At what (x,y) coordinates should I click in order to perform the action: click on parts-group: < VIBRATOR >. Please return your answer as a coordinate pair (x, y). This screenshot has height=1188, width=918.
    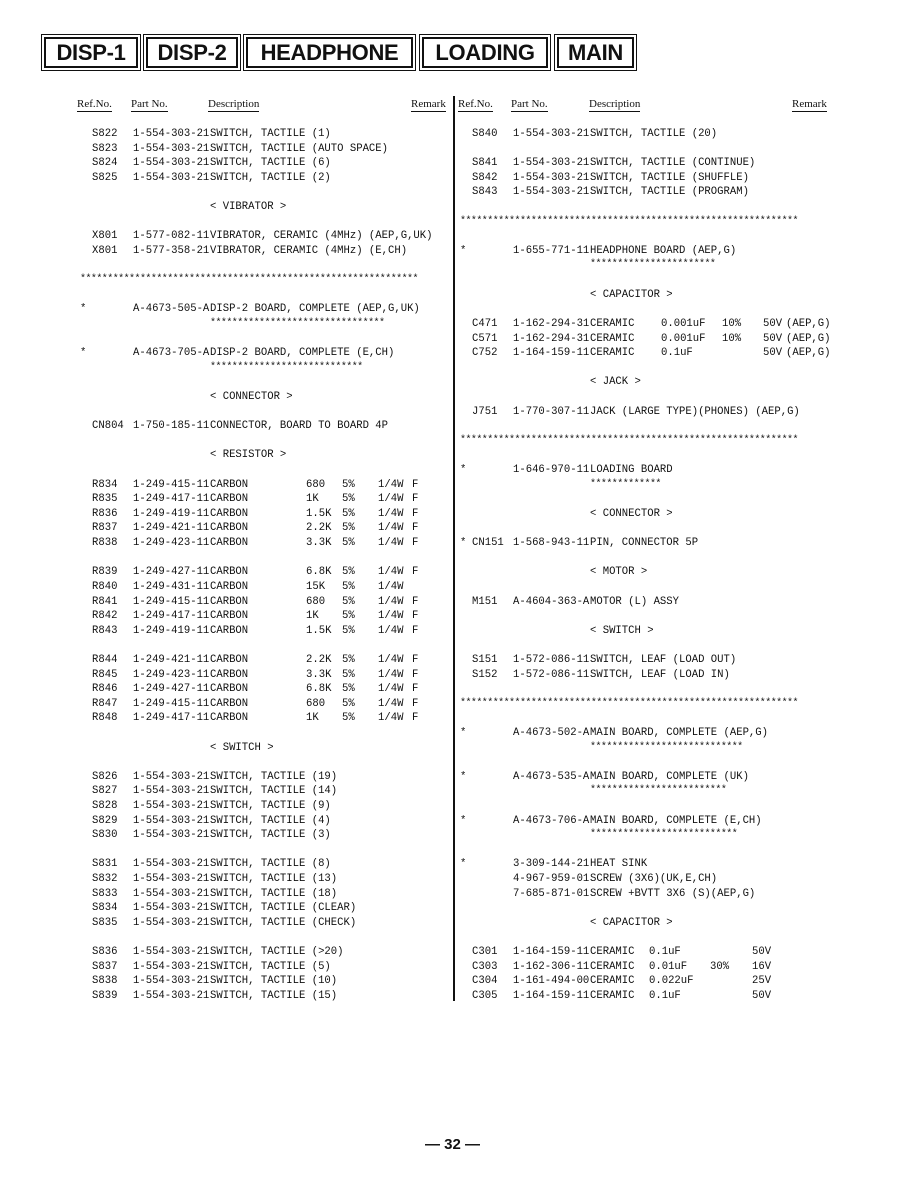
    Looking at the image, I should click on (265, 207).